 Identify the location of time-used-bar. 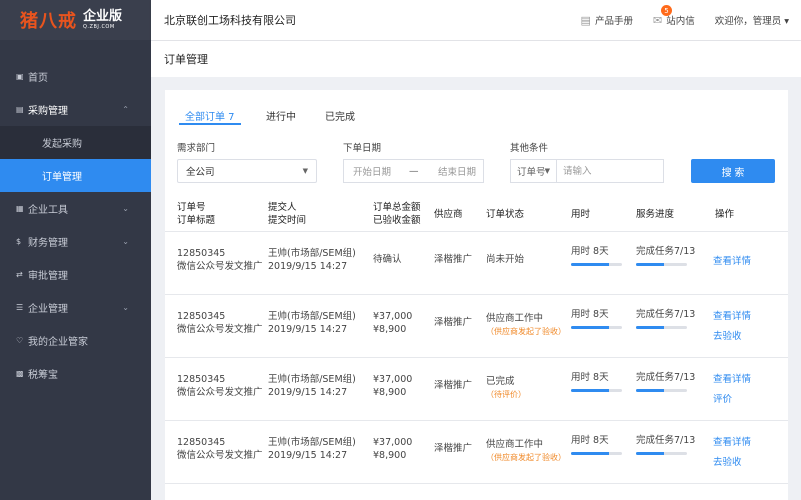
(596, 390).